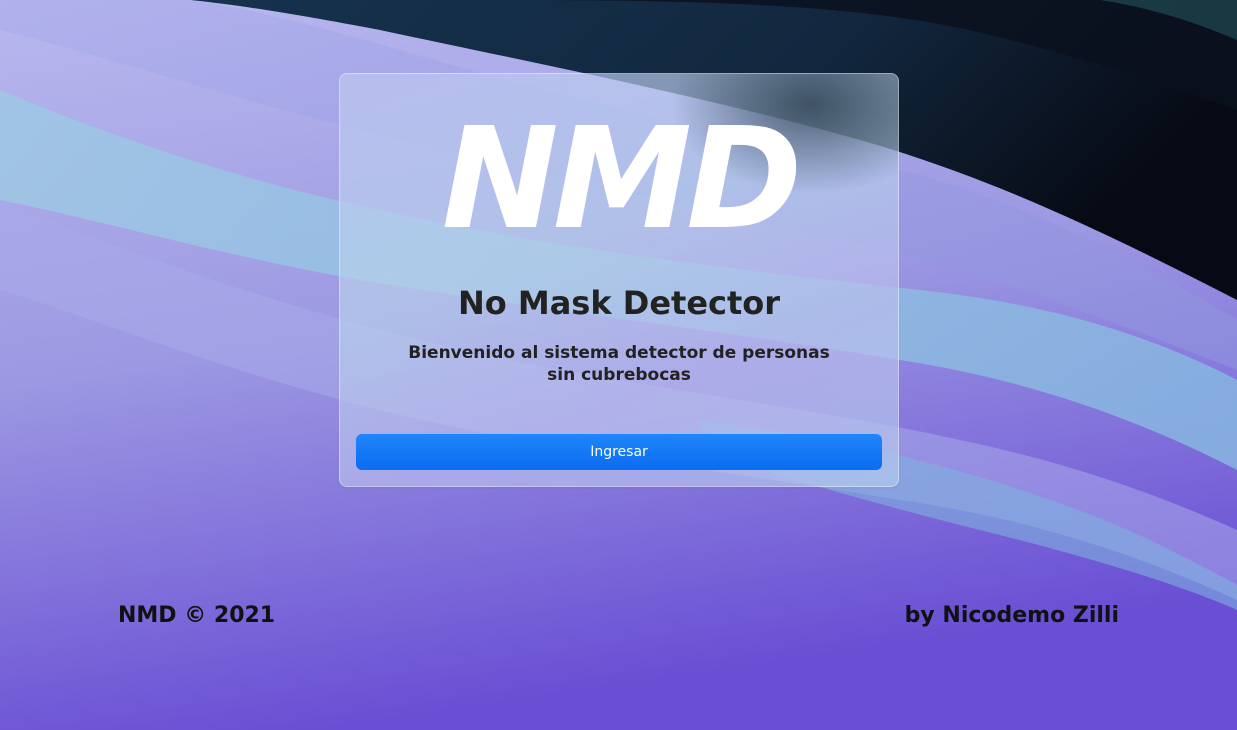 The height and width of the screenshot is (730, 1237). What do you see at coordinates (622, 179) in the screenshot?
I see `nmd-logo: NMD` at bounding box center [622, 179].